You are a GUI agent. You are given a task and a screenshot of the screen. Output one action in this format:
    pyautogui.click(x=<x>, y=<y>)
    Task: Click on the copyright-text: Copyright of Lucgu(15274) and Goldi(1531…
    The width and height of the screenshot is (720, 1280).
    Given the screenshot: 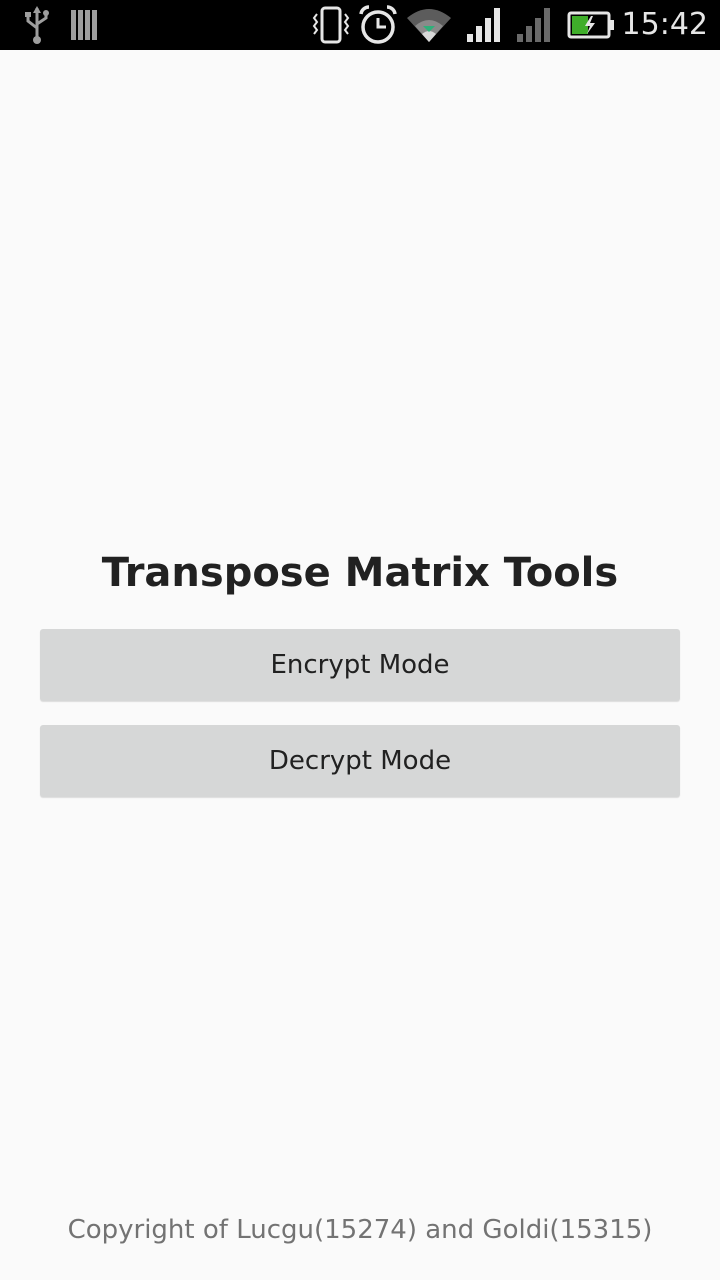 What is the action you would take?
    pyautogui.click(x=360, y=1230)
    